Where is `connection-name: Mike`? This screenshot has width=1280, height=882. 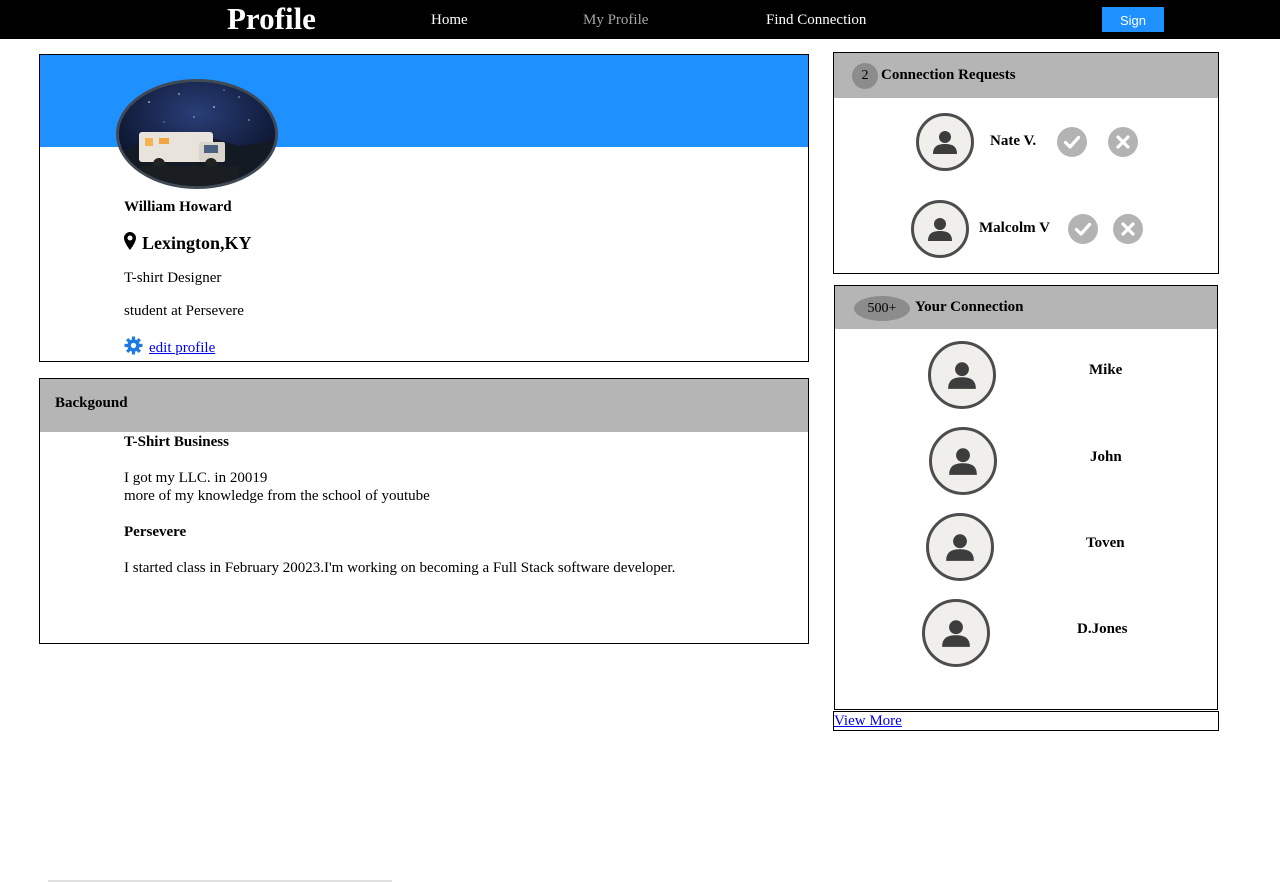 connection-name: Mike is located at coordinates (1105, 370).